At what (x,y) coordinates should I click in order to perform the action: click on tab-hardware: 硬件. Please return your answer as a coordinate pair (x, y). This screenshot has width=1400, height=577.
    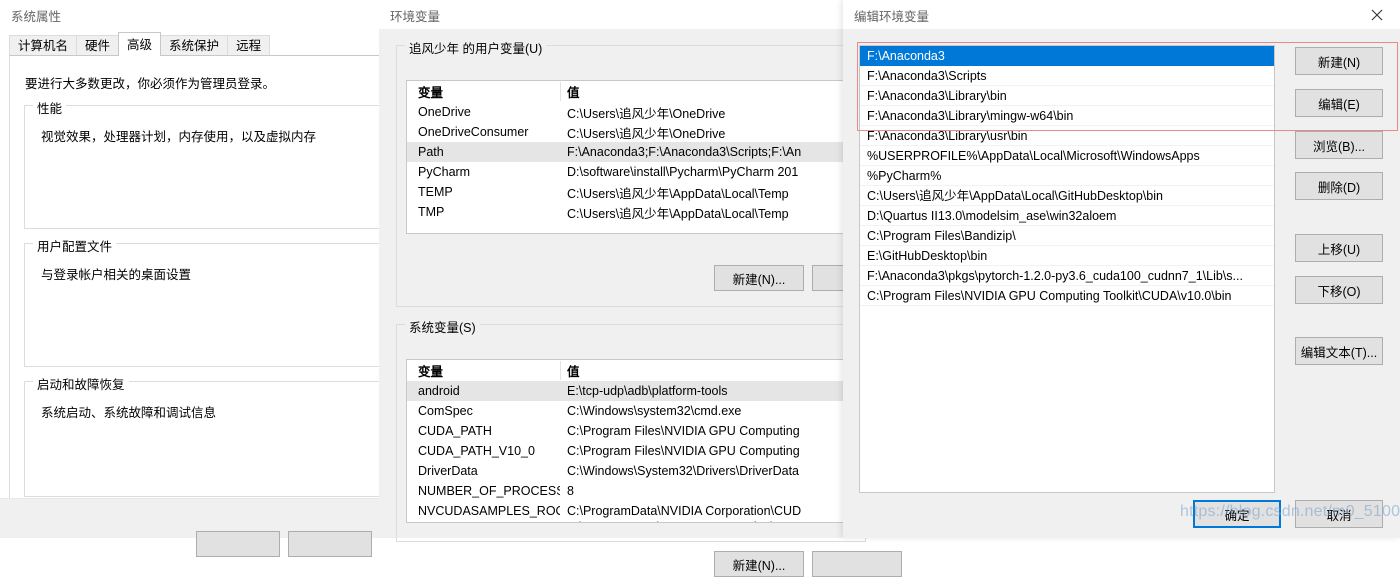
    Looking at the image, I should click on (98, 45).